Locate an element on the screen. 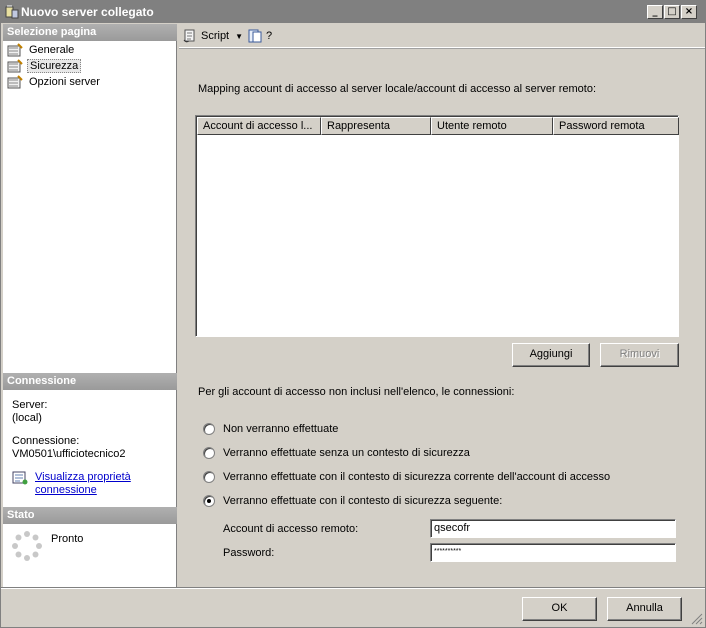 The height and width of the screenshot is (628, 706). window-title: Nuovo server collegato is located at coordinates (87, 12).